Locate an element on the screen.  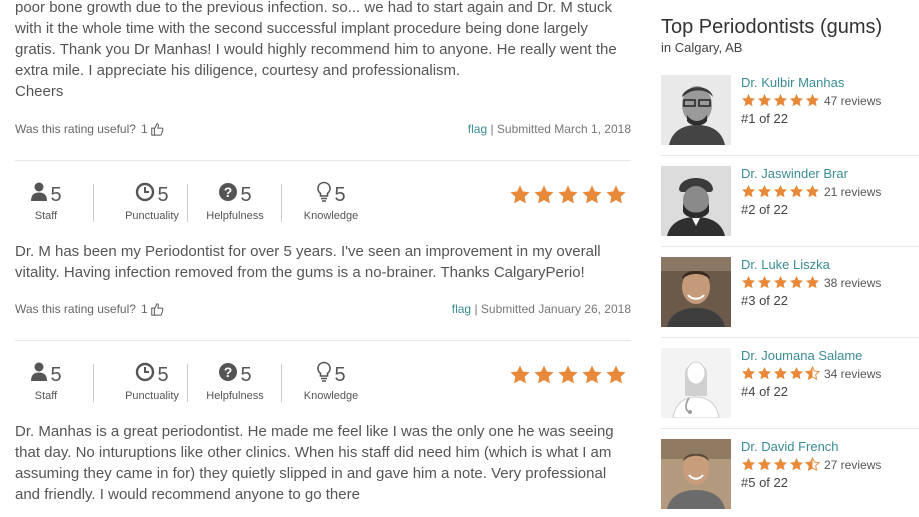
doctor-rank: #4 of 22 is located at coordinates (764, 391).